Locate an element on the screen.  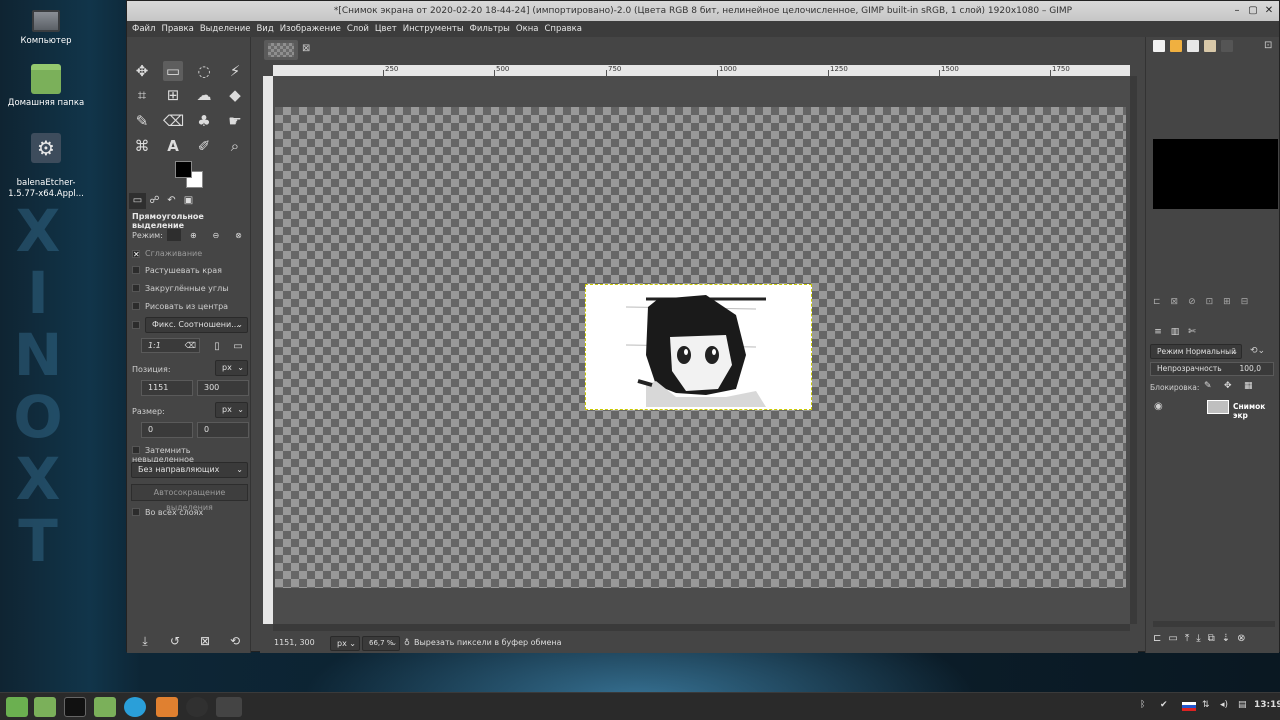
mode-replace-icon is located at coordinates (174, 235).